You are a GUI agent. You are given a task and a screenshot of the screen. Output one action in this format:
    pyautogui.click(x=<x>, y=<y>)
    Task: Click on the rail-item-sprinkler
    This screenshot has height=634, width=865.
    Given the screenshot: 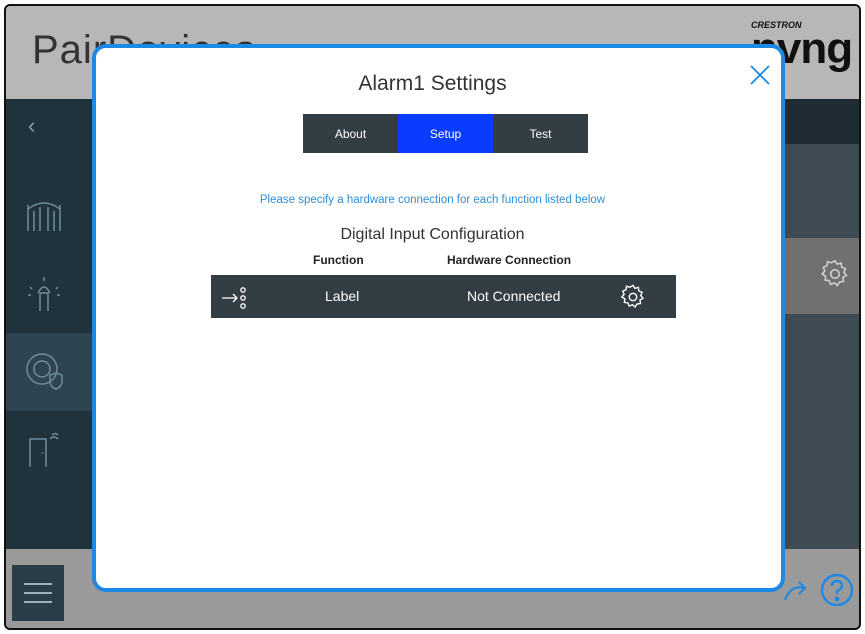 What is the action you would take?
    pyautogui.click(x=54, y=294)
    